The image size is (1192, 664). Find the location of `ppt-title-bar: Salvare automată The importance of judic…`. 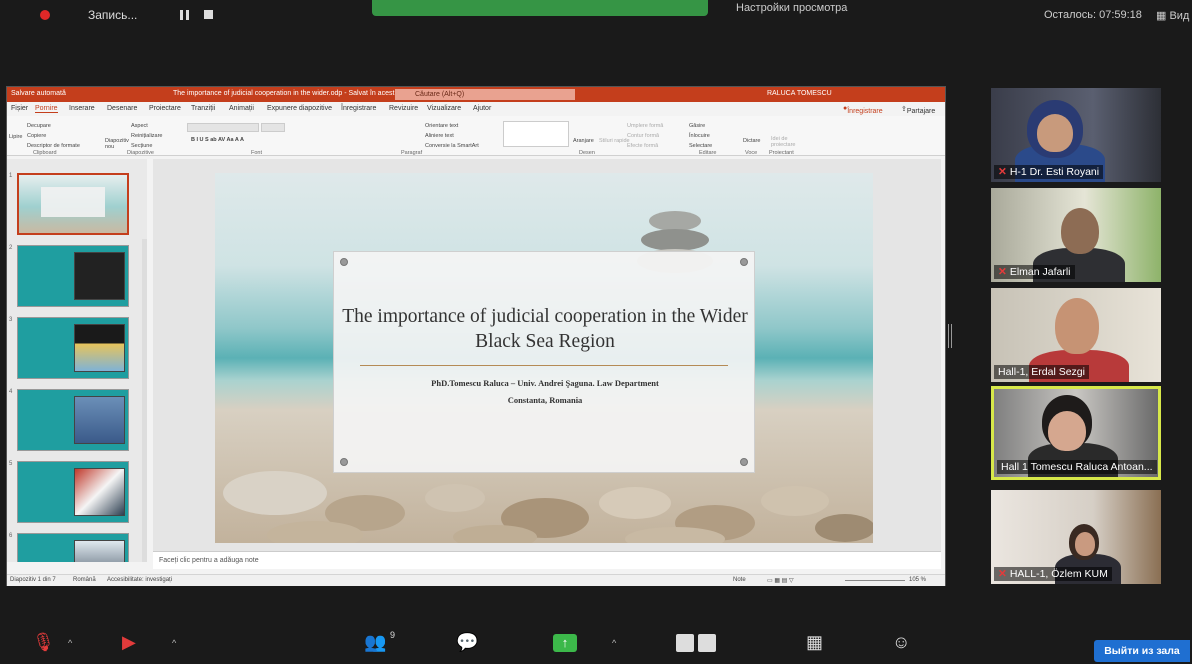

ppt-title-bar: Salvare automată The importance of judic… is located at coordinates (476, 94).